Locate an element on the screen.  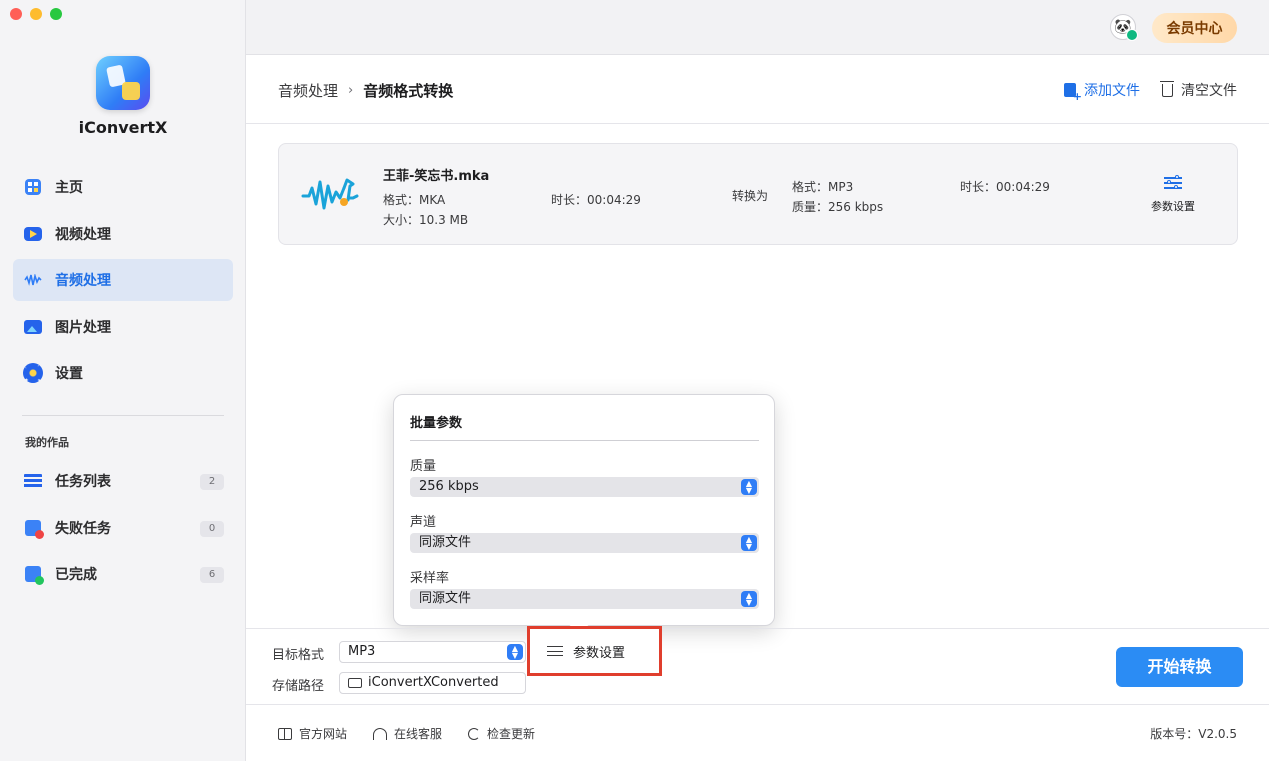
sidebar-item-failed-tasks: 失败任务 0 is located at coordinates (123, 528).